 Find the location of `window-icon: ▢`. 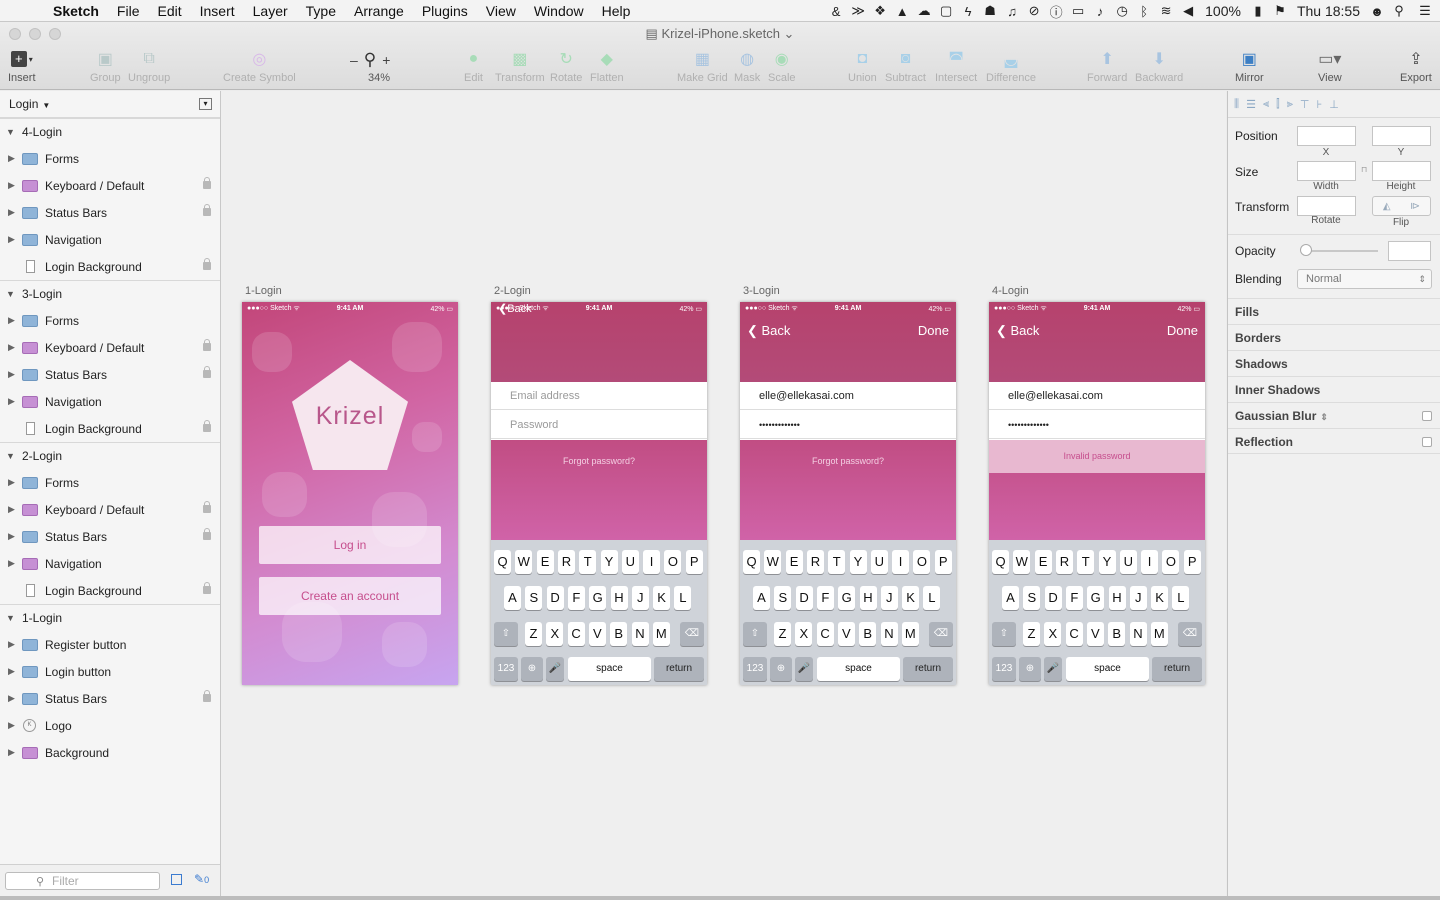

window-icon: ▢ is located at coordinates (946, 11).